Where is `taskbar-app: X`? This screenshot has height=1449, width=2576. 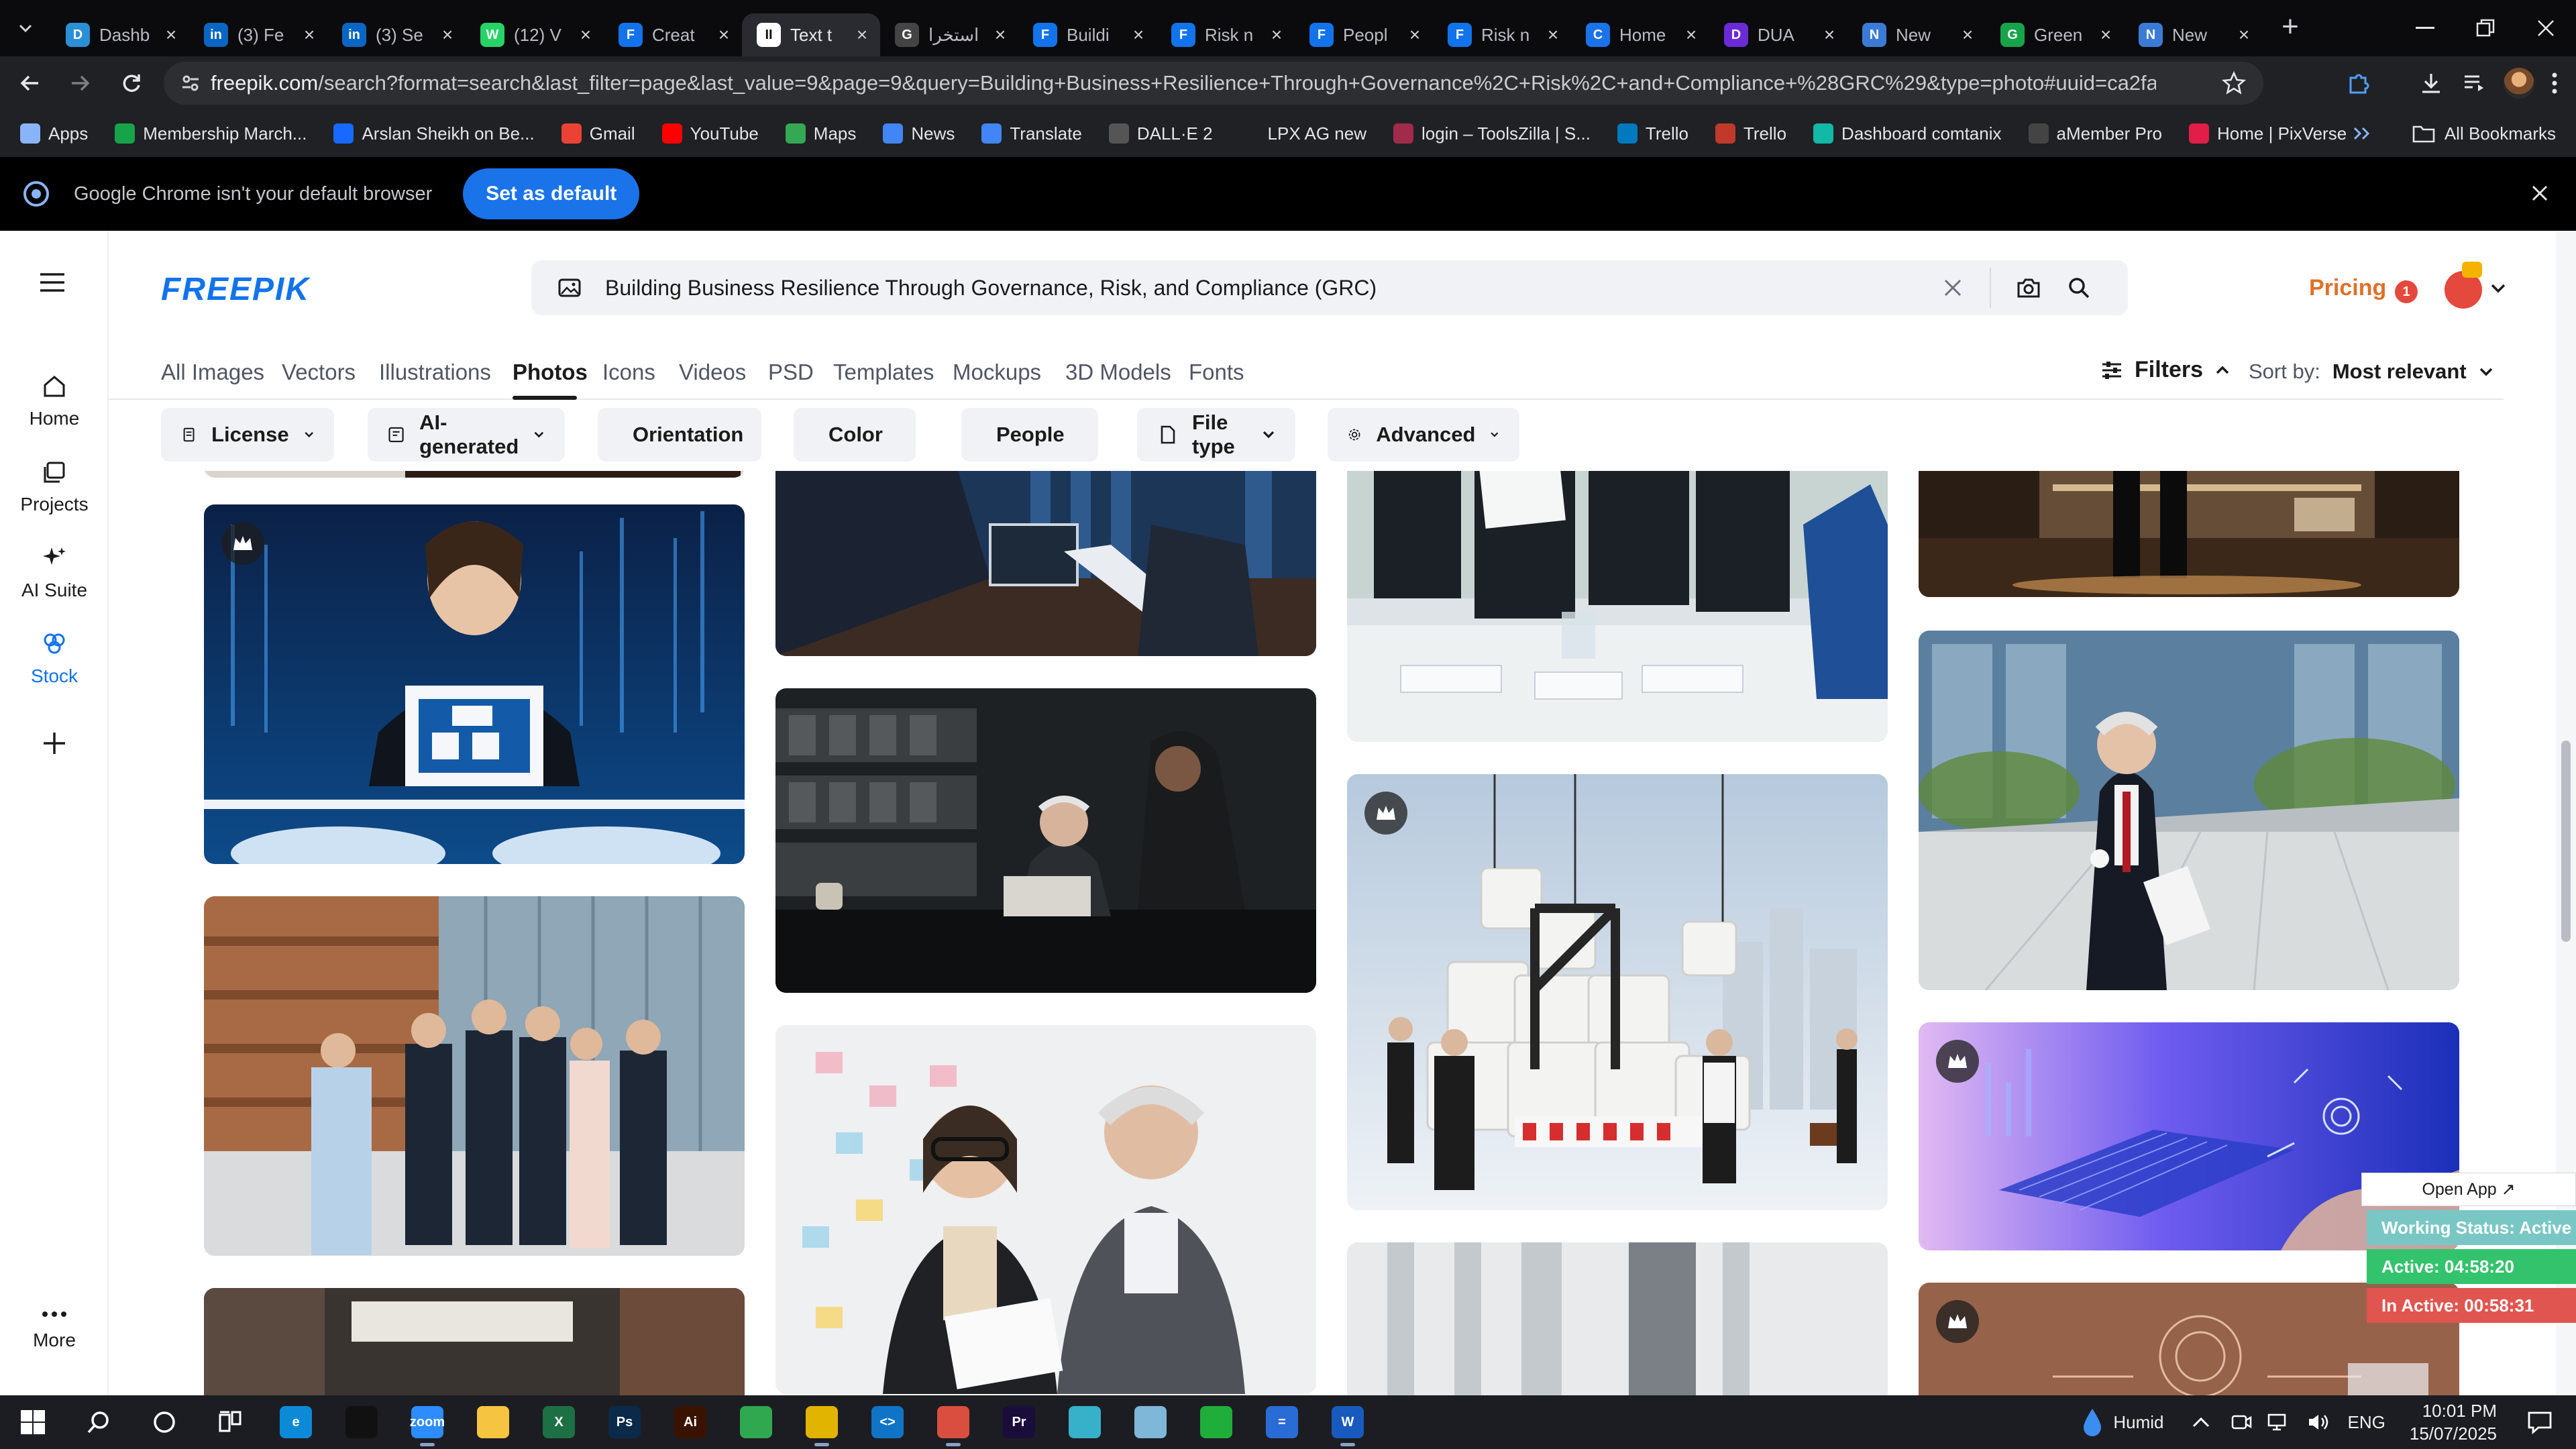 taskbar-app: X is located at coordinates (559, 1422).